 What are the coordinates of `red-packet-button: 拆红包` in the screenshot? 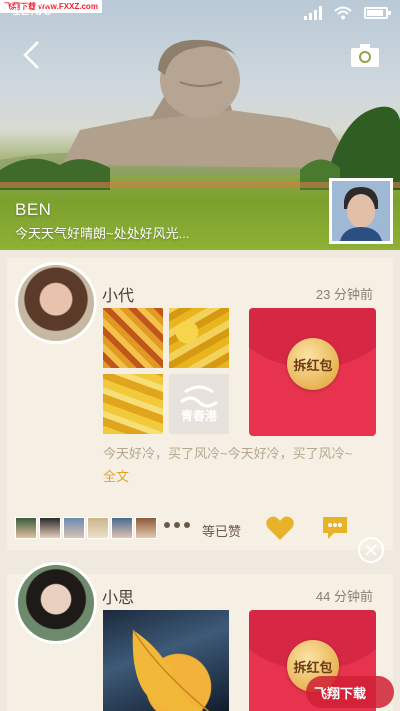 It's located at (312, 372).